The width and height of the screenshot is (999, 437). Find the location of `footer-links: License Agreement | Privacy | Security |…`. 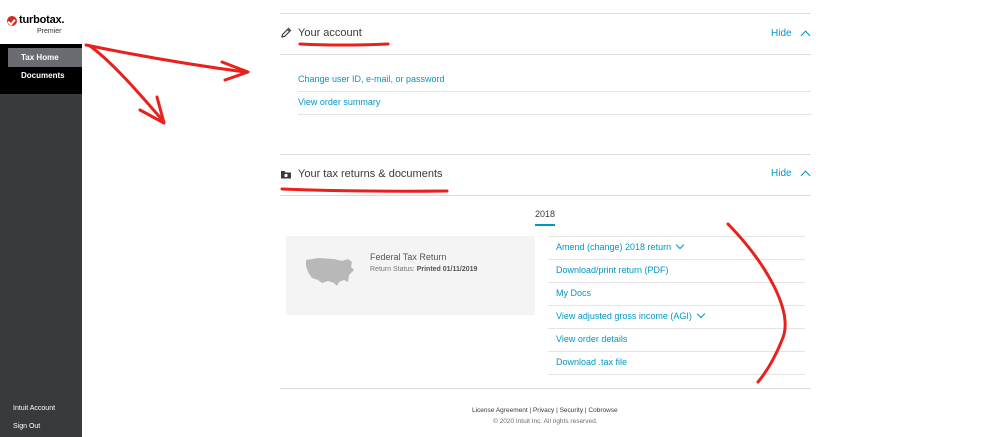

footer-links: License Agreement | Privacy | Security |… is located at coordinates (545, 410).